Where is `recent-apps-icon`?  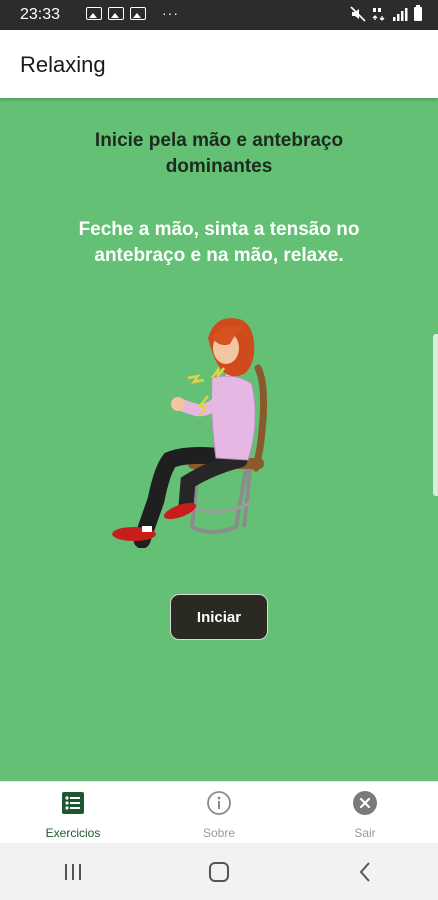
recent-apps-icon is located at coordinates (73, 871).